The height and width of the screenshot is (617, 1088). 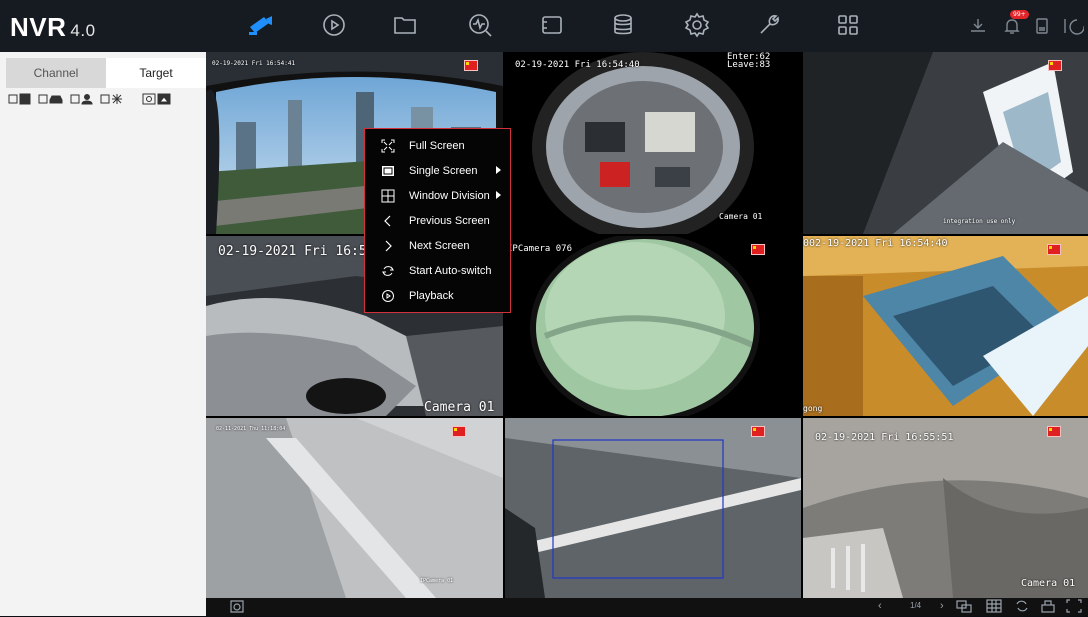 I want to click on previous-icon, so click(x=388, y=221).